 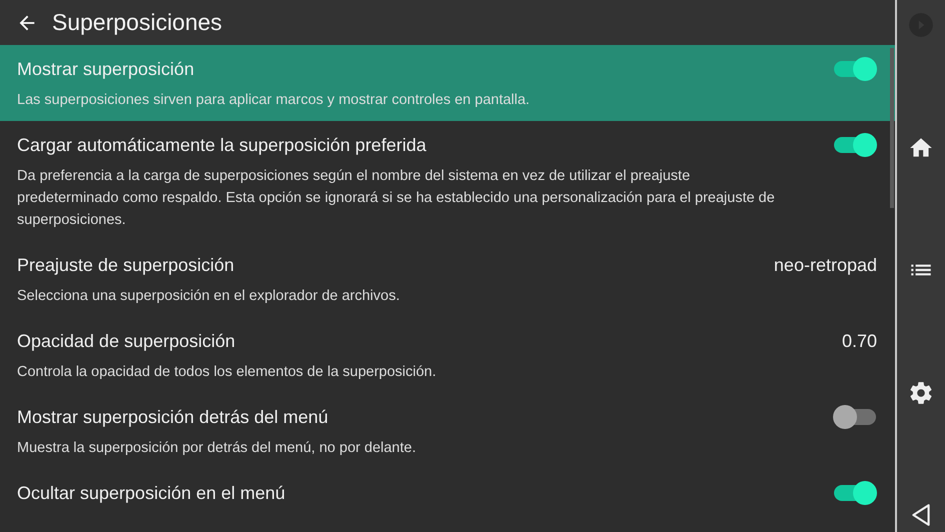 What do you see at coordinates (106, 69) in the screenshot?
I see `setting-title: Mostrar superposición` at bounding box center [106, 69].